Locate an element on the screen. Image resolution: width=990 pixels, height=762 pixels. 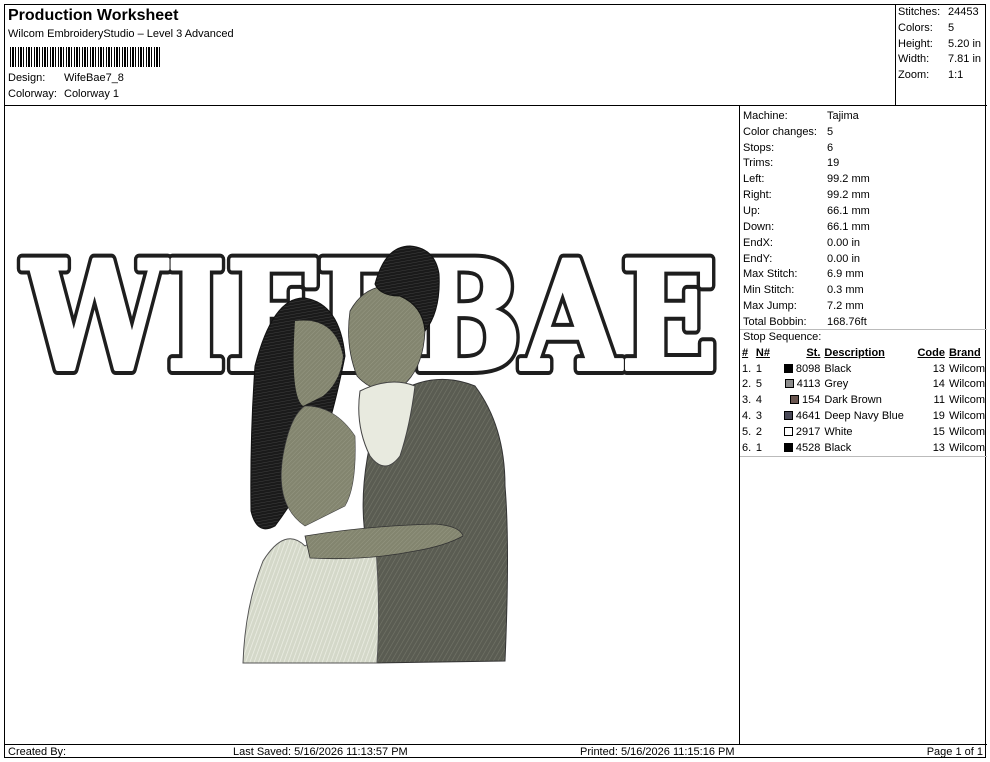
needle-number: 5 is located at coordinates (759, 384).